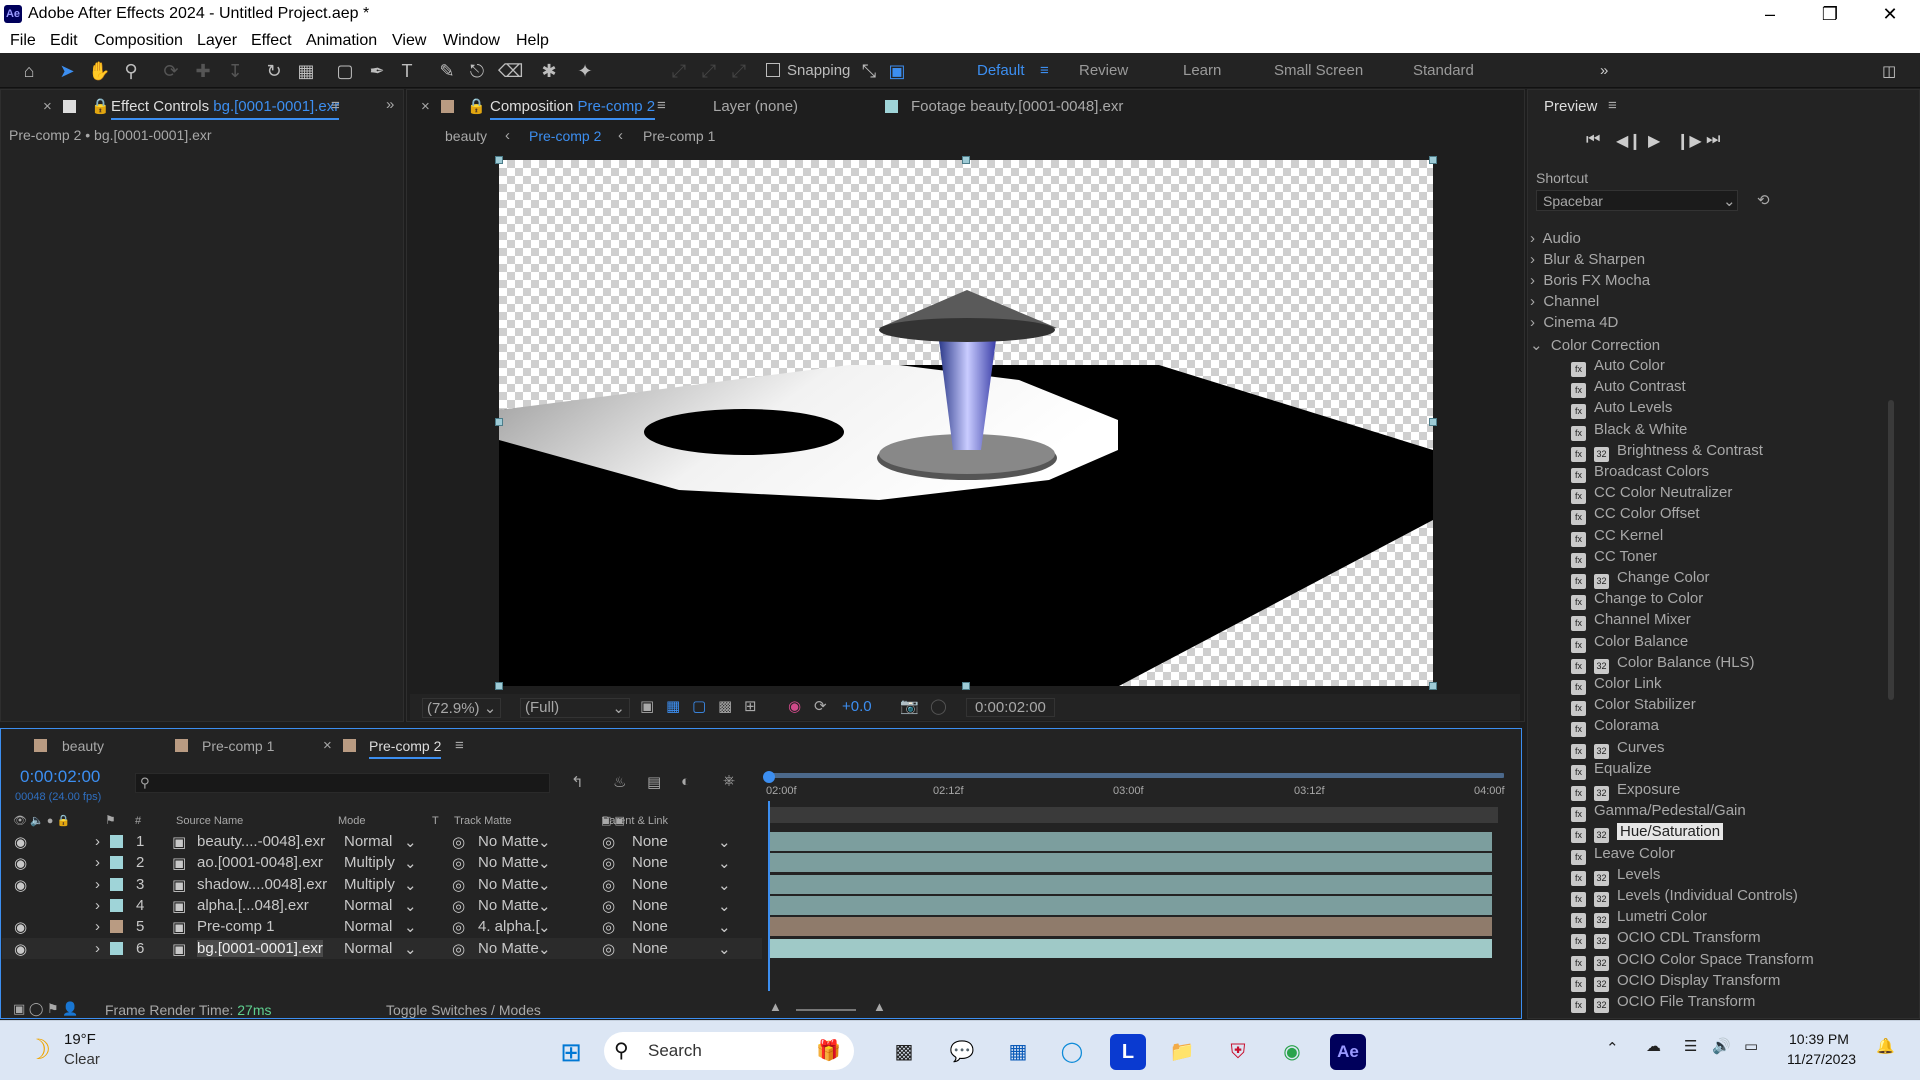 The image size is (1920, 1080). Describe the element at coordinates (1891, 550) in the screenshot. I see `effects-scrollbar` at that location.